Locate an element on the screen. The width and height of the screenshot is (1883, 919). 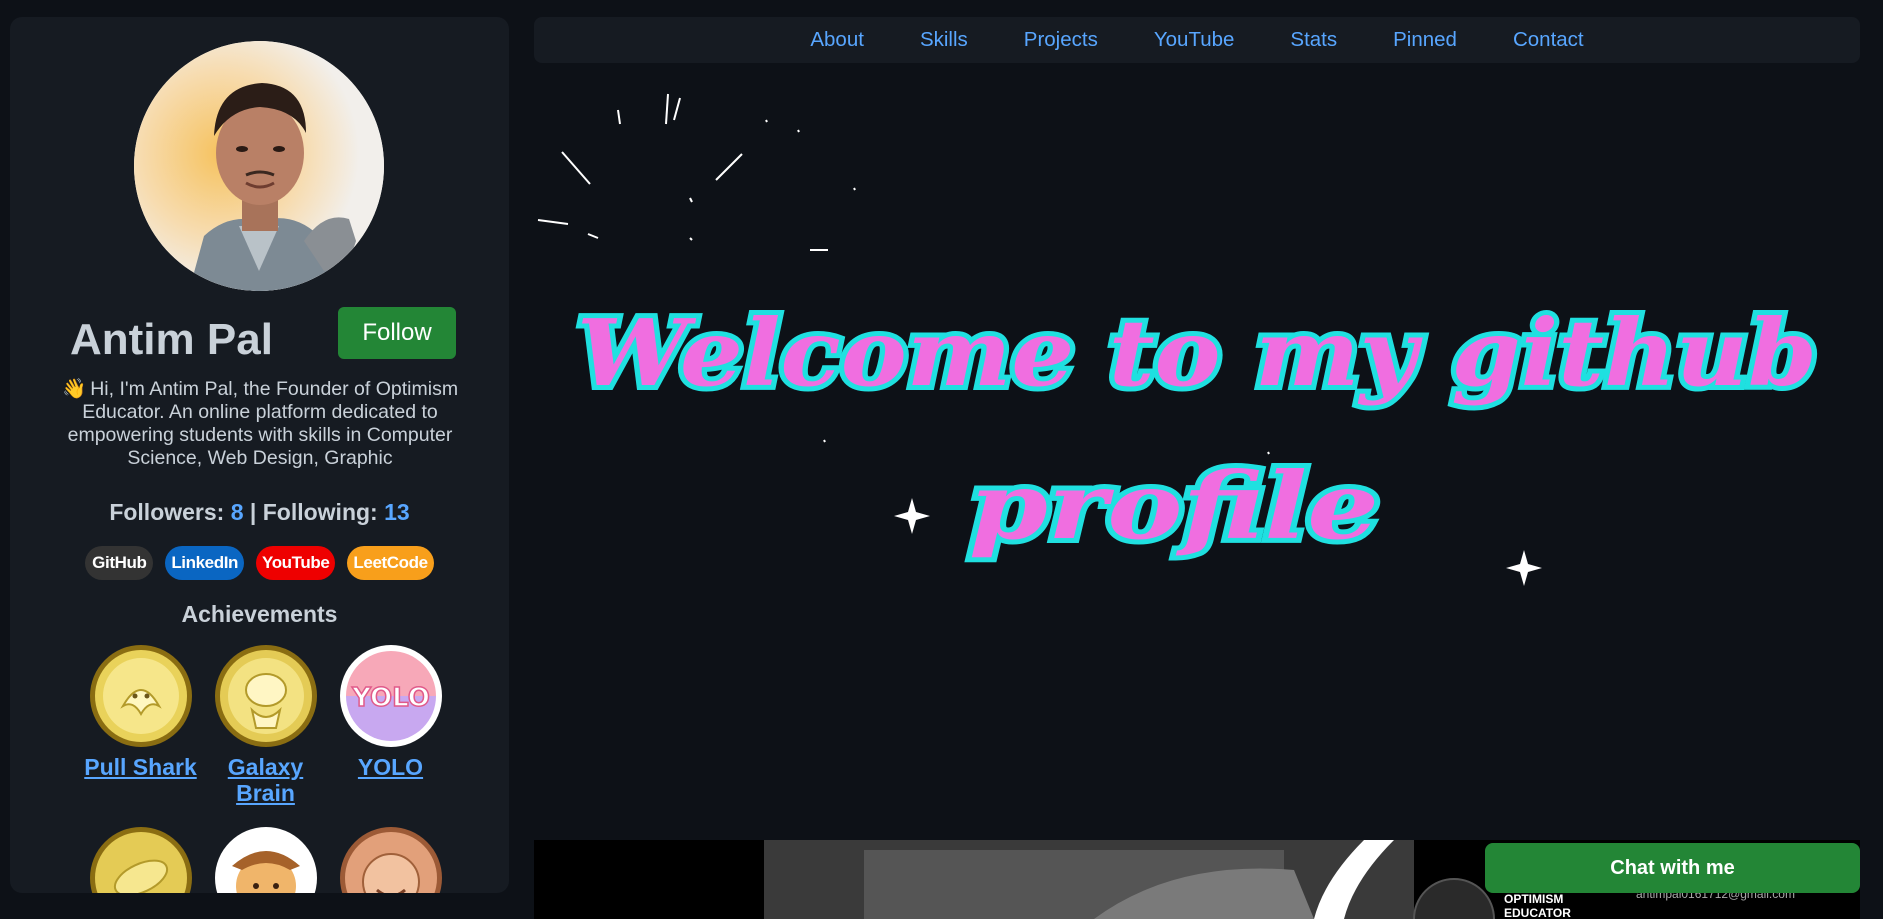
nav-projects: Projects is located at coordinates (1061, 40).